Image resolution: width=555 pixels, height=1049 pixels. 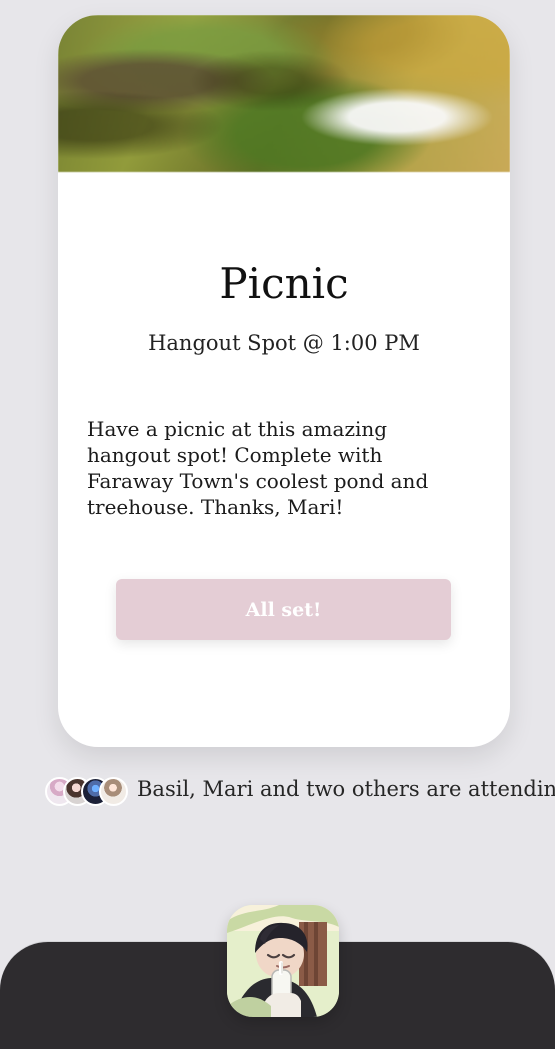 What do you see at coordinates (283, 609) in the screenshot?
I see `all-set-button: All set!` at bounding box center [283, 609].